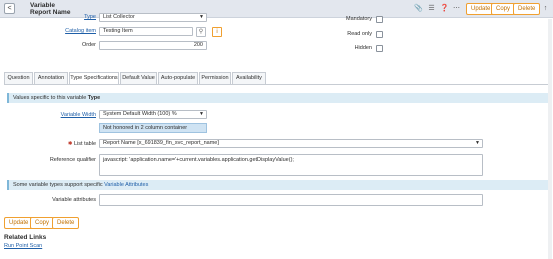  What do you see at coordinates (126, 185) in the screenshot?
I see `variable-attributes-link: Variable Attributes` at bounding box center [126, 185].